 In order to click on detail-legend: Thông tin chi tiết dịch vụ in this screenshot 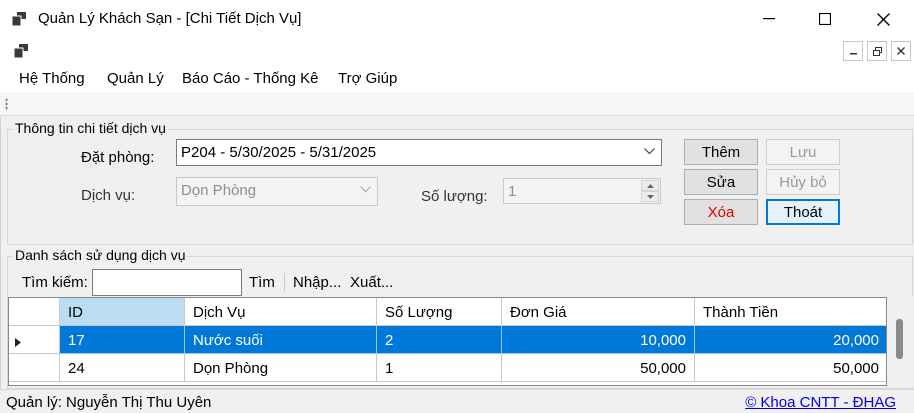, I will do `click(90, 128)`.